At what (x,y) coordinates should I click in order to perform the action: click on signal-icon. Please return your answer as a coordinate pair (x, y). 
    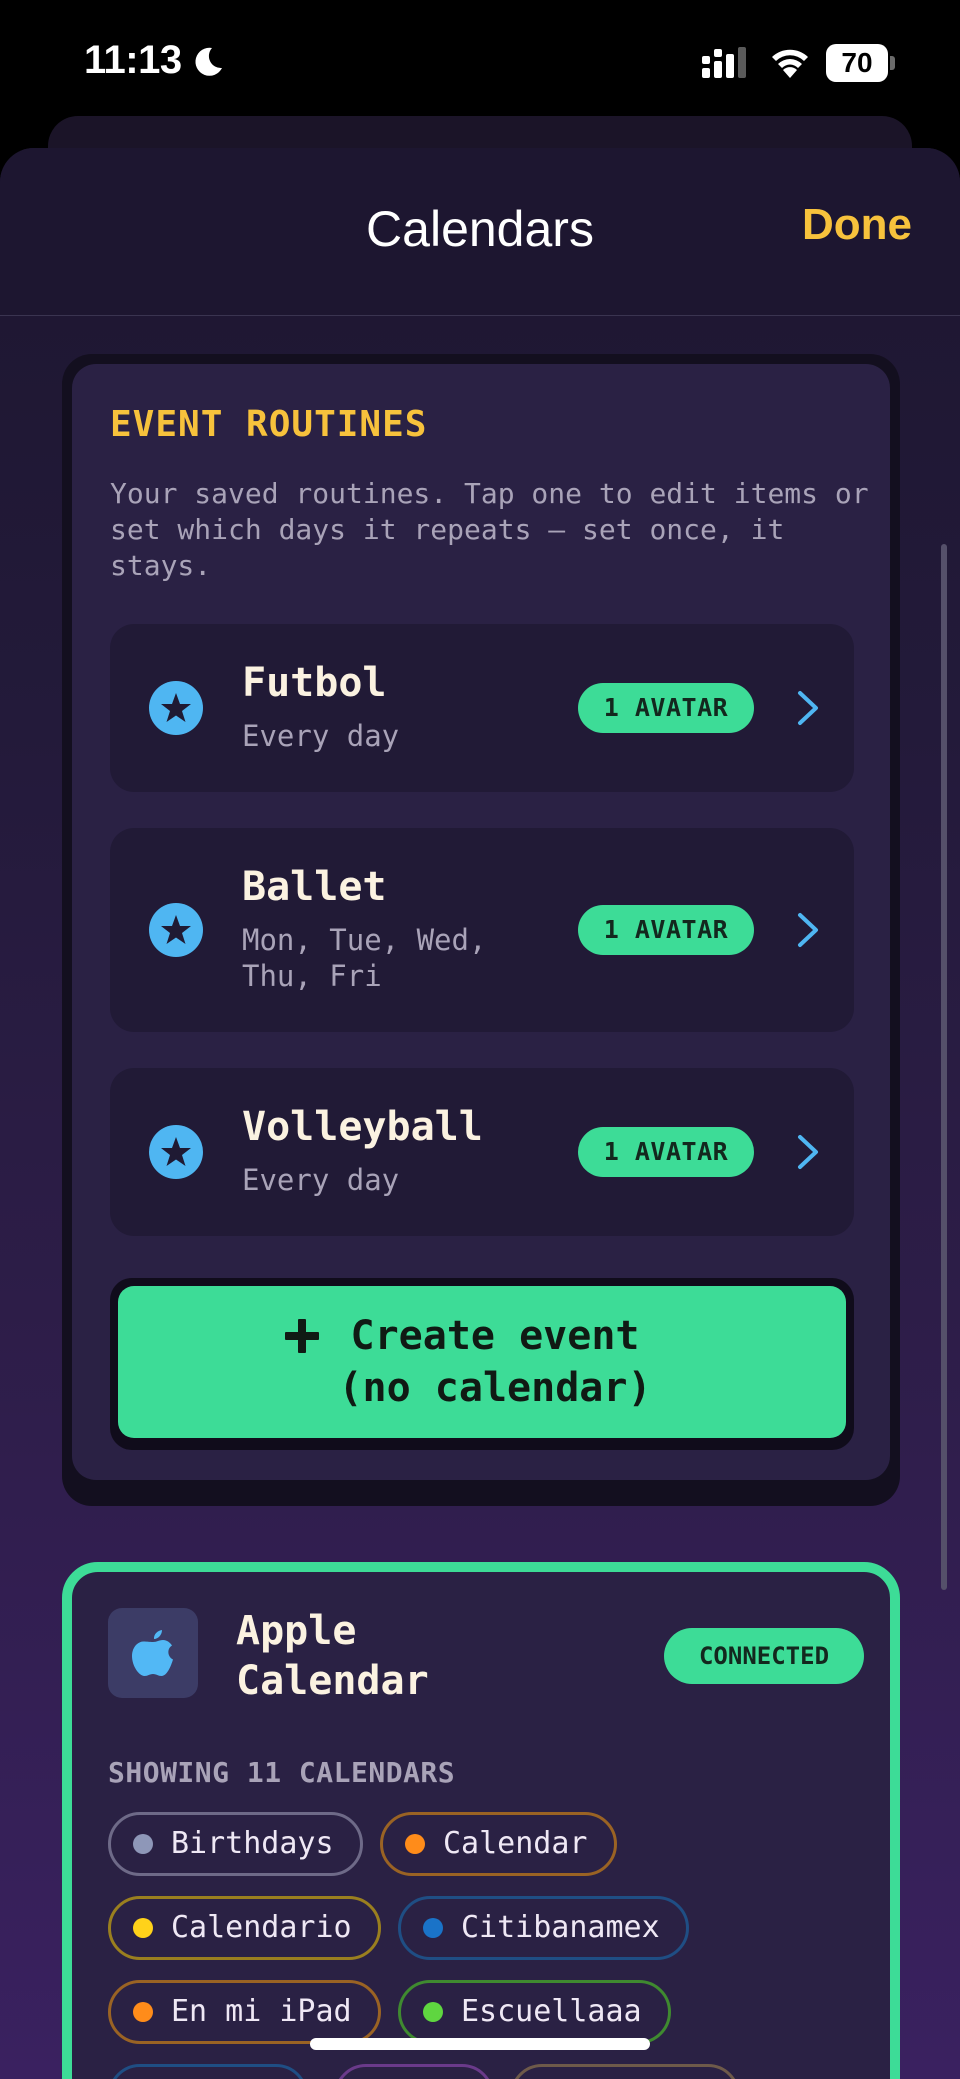
    Looking at the image, I should click on (724, 62).